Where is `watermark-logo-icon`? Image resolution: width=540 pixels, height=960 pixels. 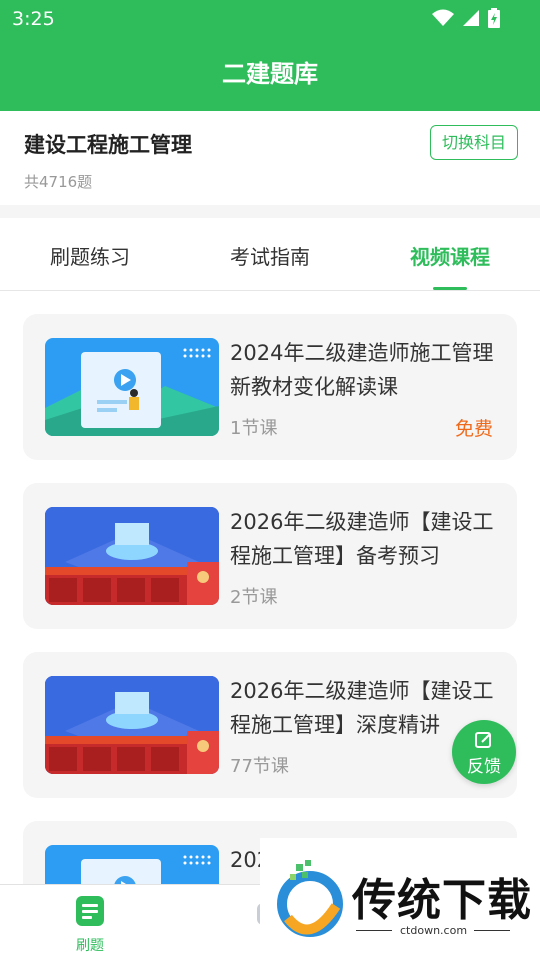 watermark-logo-icon is located at coordinates (310, 898).